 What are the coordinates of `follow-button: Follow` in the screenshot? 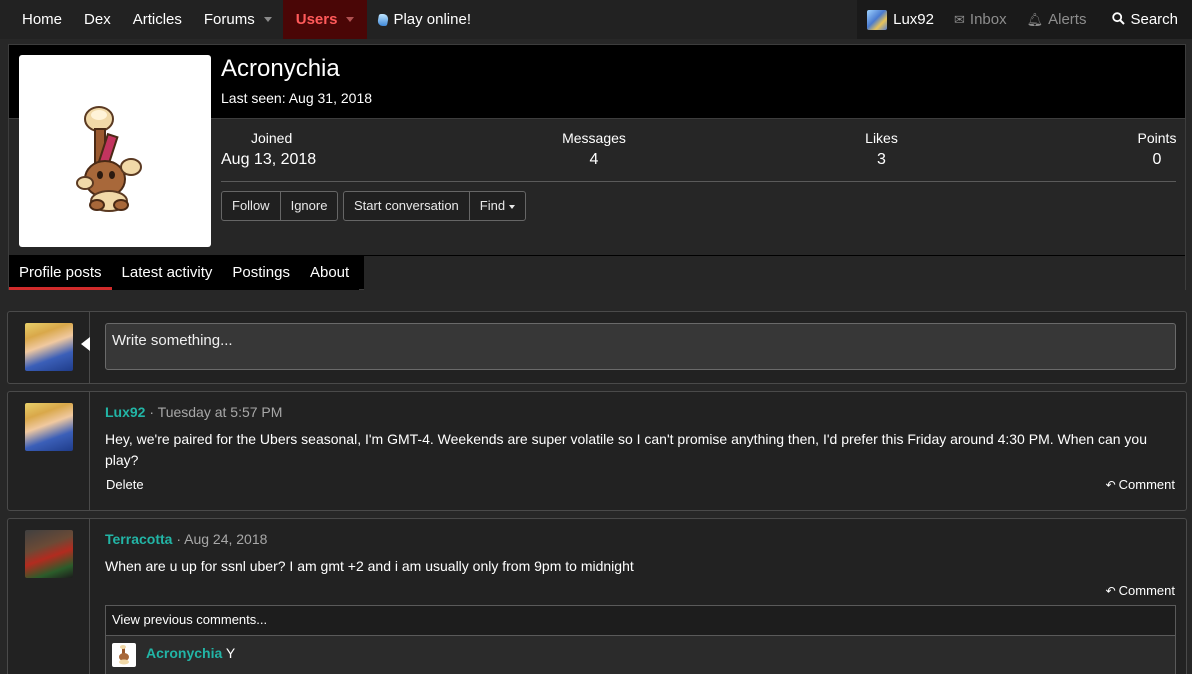 It's located at (251, 206).